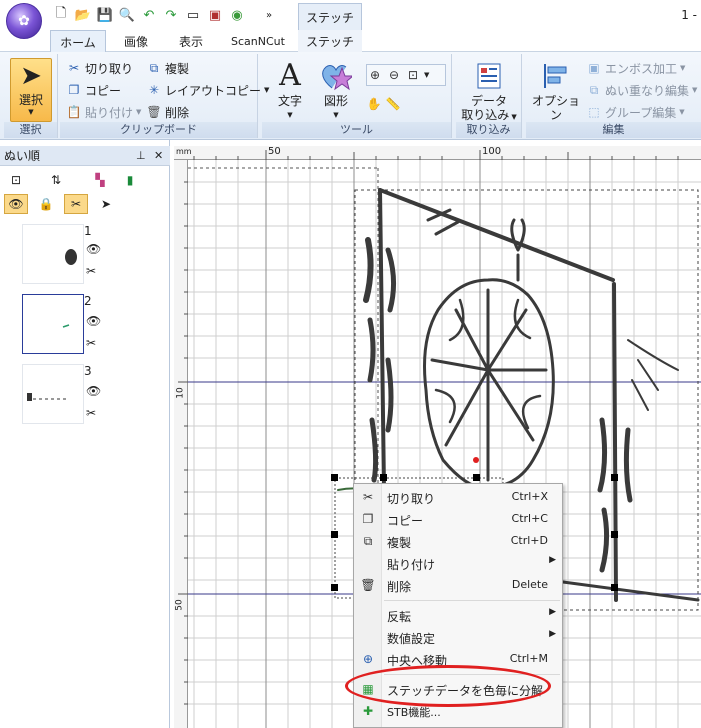 The image size is (701, 728). Describe the element at coordinates (237, 15) in the screenshot. I see `preview-icon: ◉` at that location.